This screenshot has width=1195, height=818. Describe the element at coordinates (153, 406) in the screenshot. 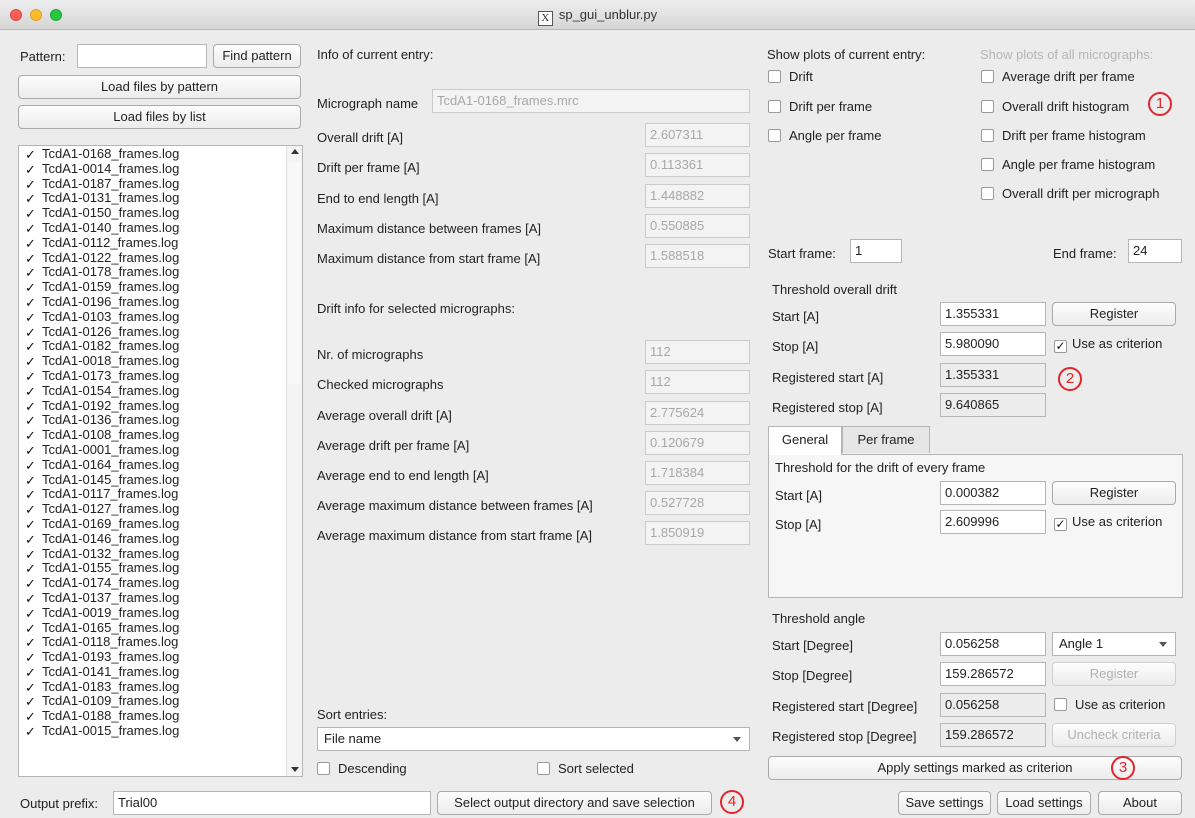

I see `list-item: ✓ TcdA1-0192_frames.log` at that location.